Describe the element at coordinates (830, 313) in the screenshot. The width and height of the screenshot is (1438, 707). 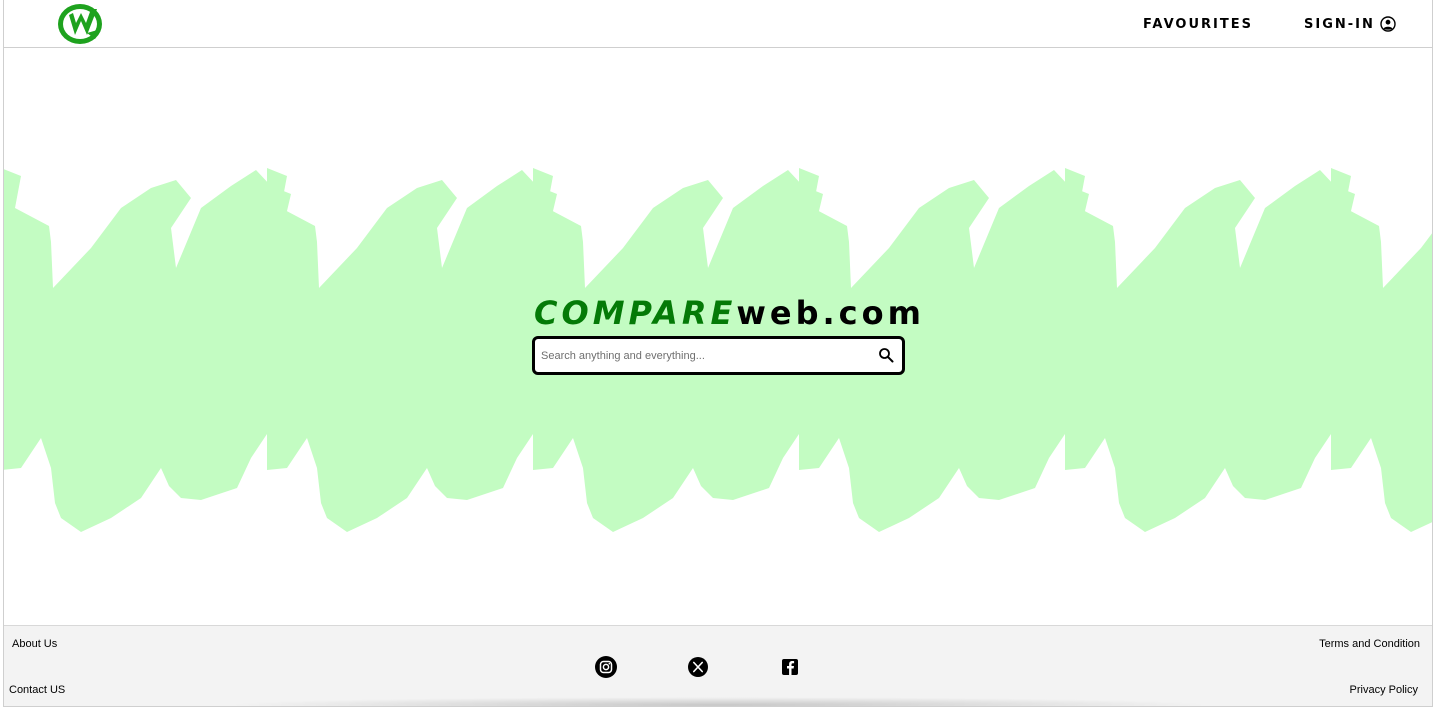
I see `brand-title-web: web.com` at that location.